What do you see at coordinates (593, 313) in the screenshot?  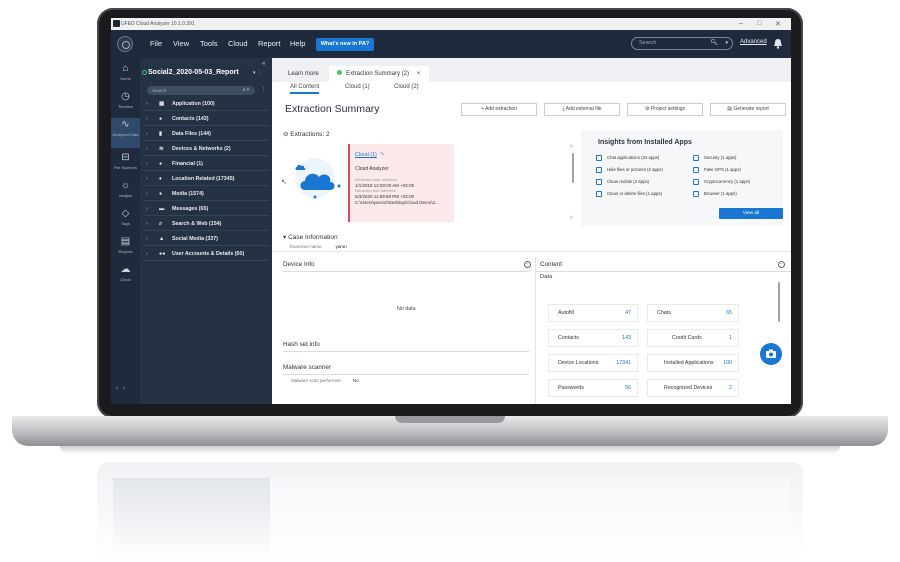 I see `content-cell-autofill: Autofill 47` at bounding box center [593, 313].